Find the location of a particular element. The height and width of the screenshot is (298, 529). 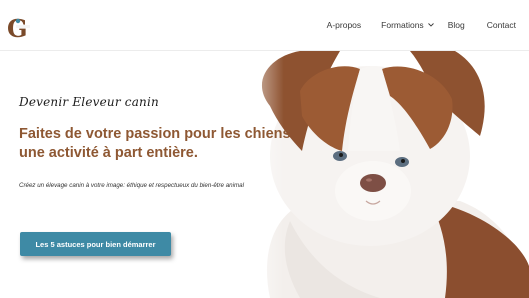

hero-headline-line1: Faites de votre passion pour les chiens is located at coordinates (155, 134).